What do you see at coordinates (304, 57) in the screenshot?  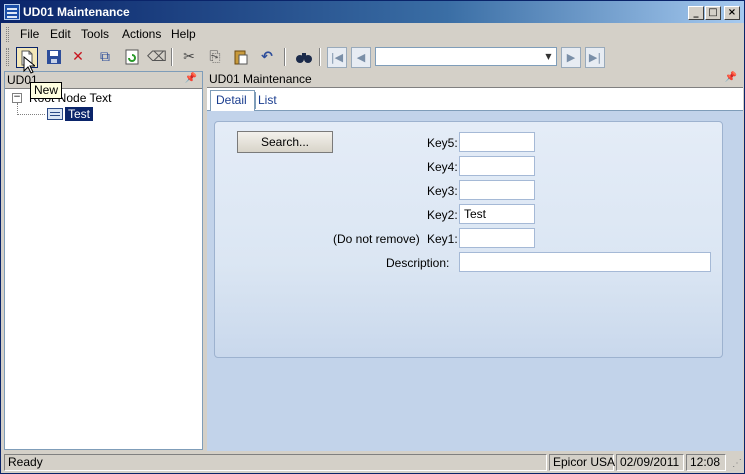 I see `find-icon` at bounding box center [304, 57].